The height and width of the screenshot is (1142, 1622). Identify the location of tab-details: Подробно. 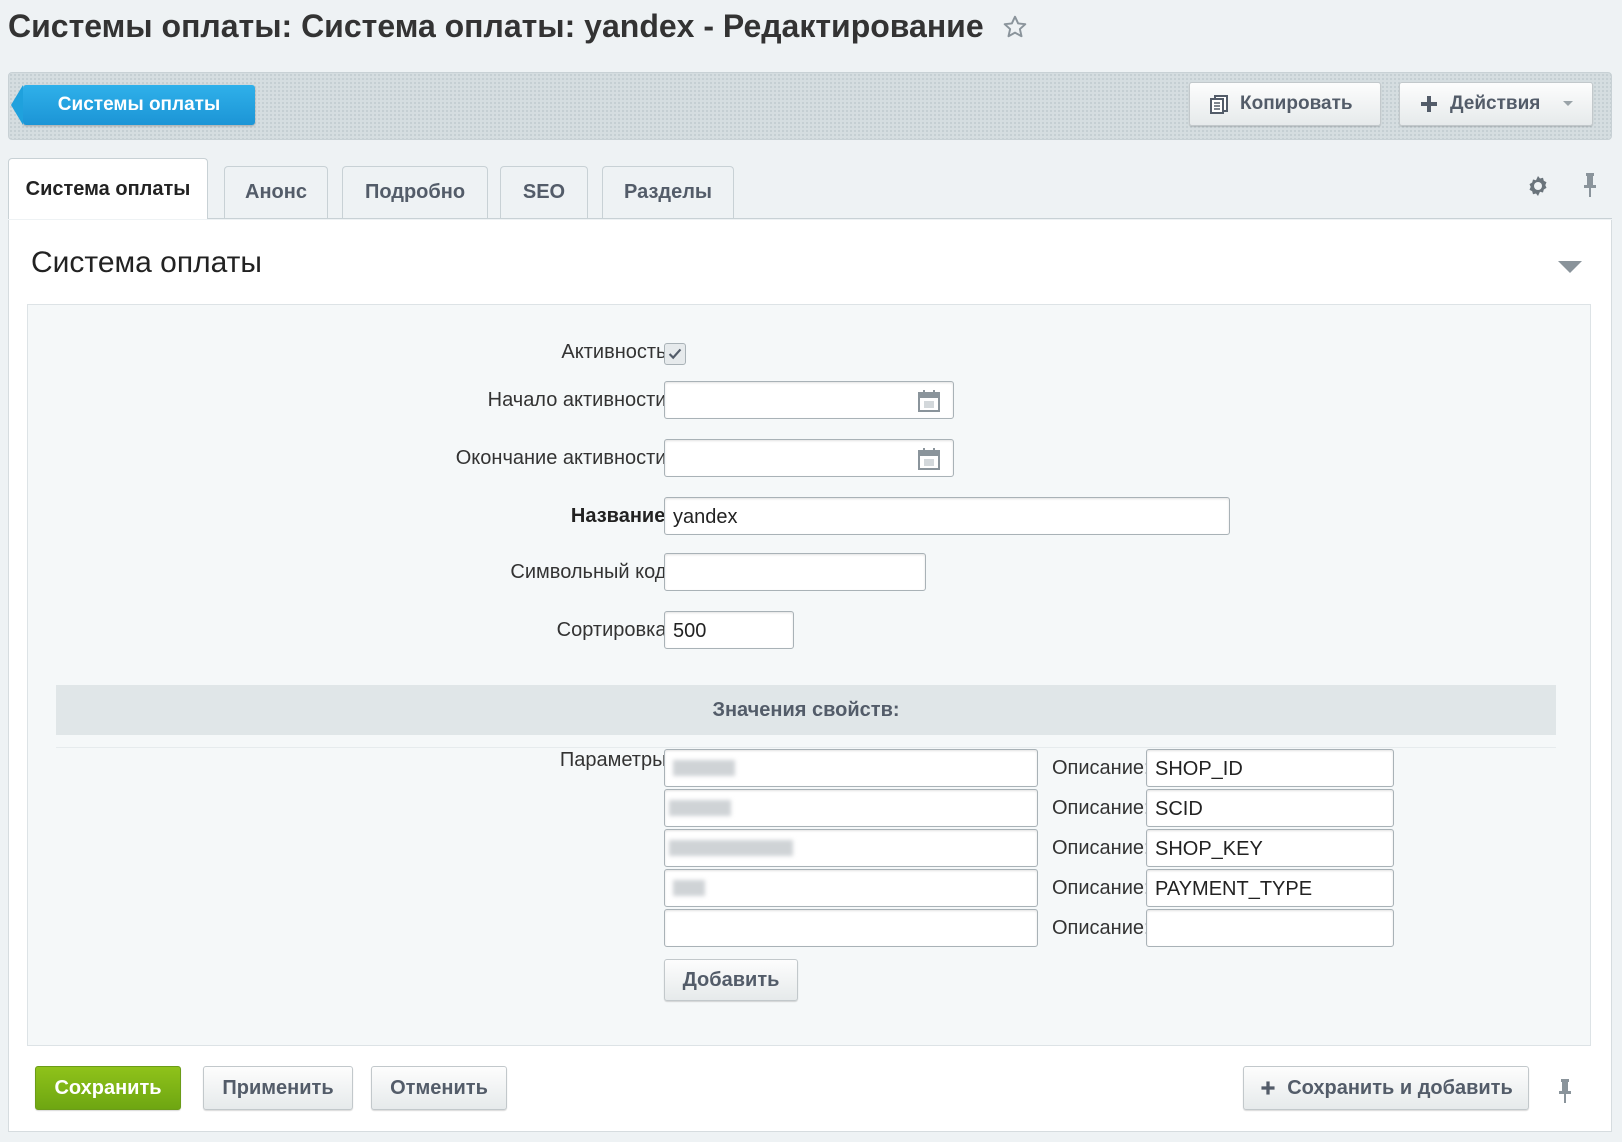
(415, 192).